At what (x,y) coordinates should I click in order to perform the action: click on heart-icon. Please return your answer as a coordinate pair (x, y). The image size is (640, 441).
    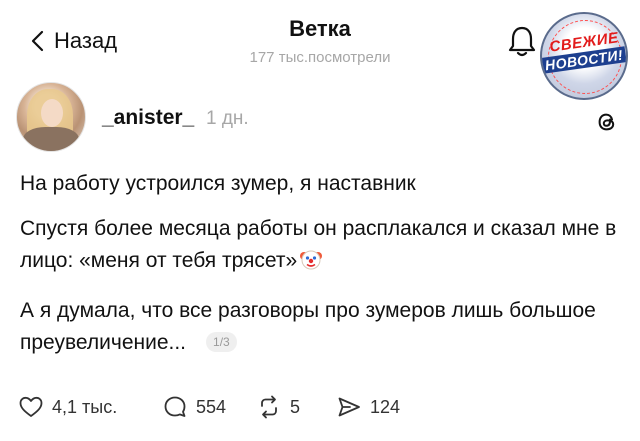
    Looking at the image, I should click on (31, 406).